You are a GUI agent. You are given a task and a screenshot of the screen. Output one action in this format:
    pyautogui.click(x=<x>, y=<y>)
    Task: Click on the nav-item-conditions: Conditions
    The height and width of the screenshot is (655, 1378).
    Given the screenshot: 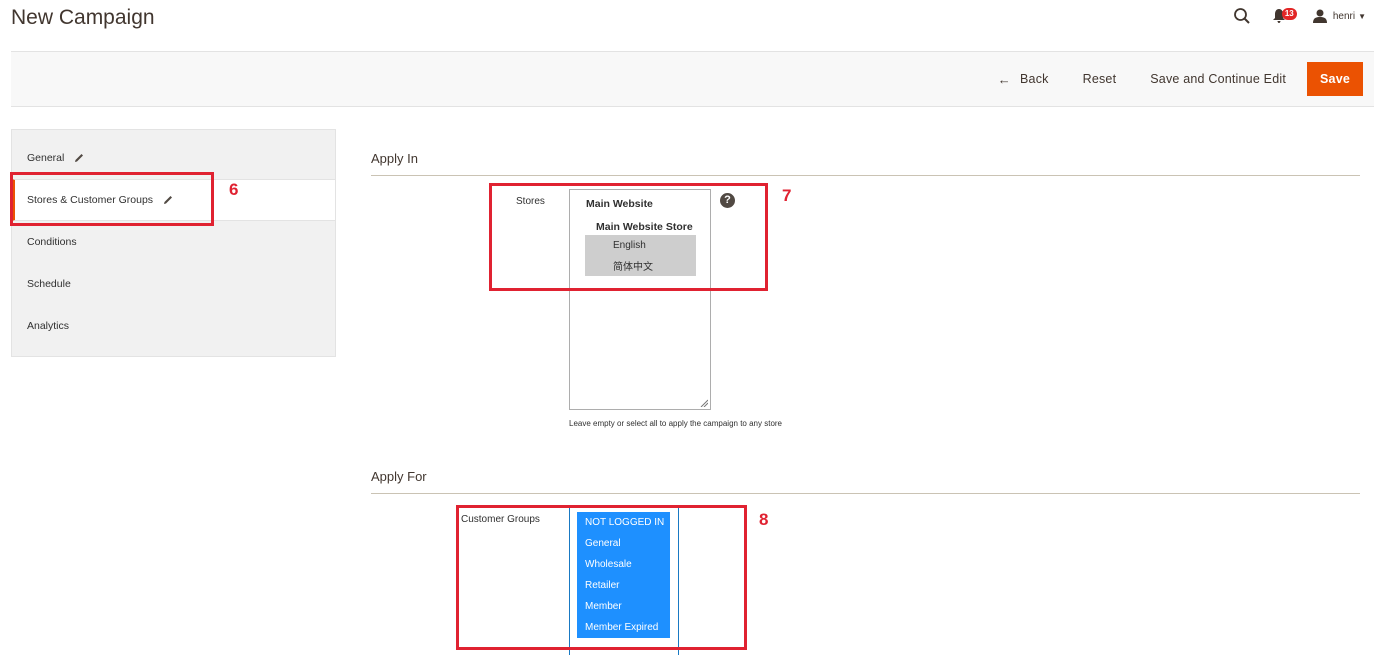 What is the action you would take?
    pyautogui.click(x=173, y=242)
    